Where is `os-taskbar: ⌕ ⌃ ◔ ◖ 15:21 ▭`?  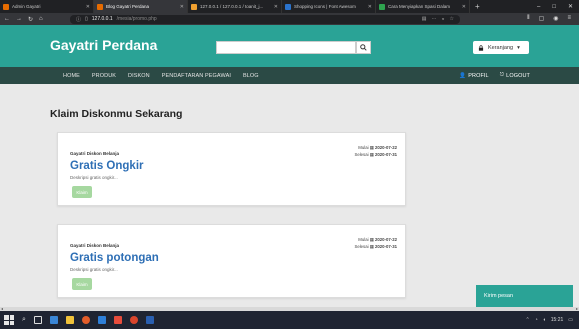
os-taskbar: ⌕ ⌃ ◔ ◖ 15:21 ▭ is located at coordinates (289, 320).